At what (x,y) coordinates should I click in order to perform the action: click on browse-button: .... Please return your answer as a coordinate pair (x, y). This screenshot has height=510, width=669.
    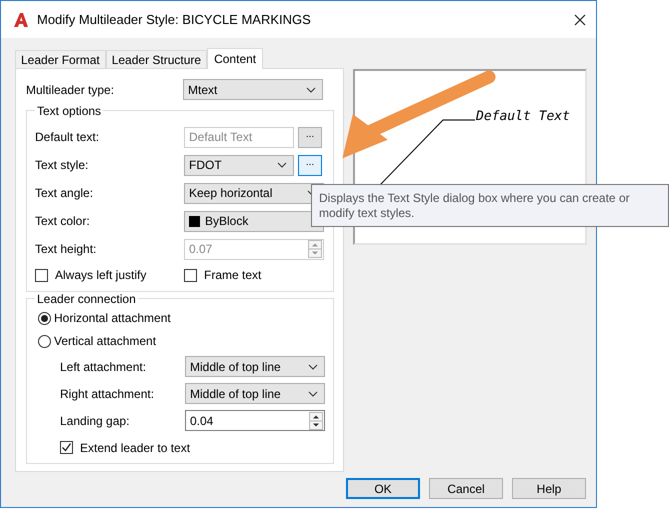
    Looking at the image, I should click on (310, 165).